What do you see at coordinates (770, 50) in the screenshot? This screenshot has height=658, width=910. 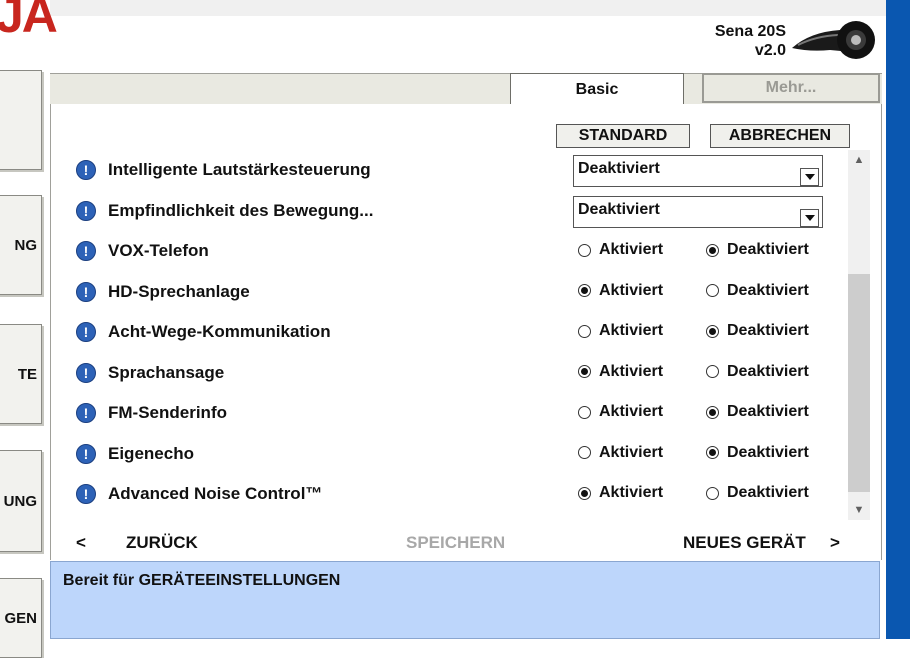 I see `device-version: v2.0` at bounding box center [770, 50].